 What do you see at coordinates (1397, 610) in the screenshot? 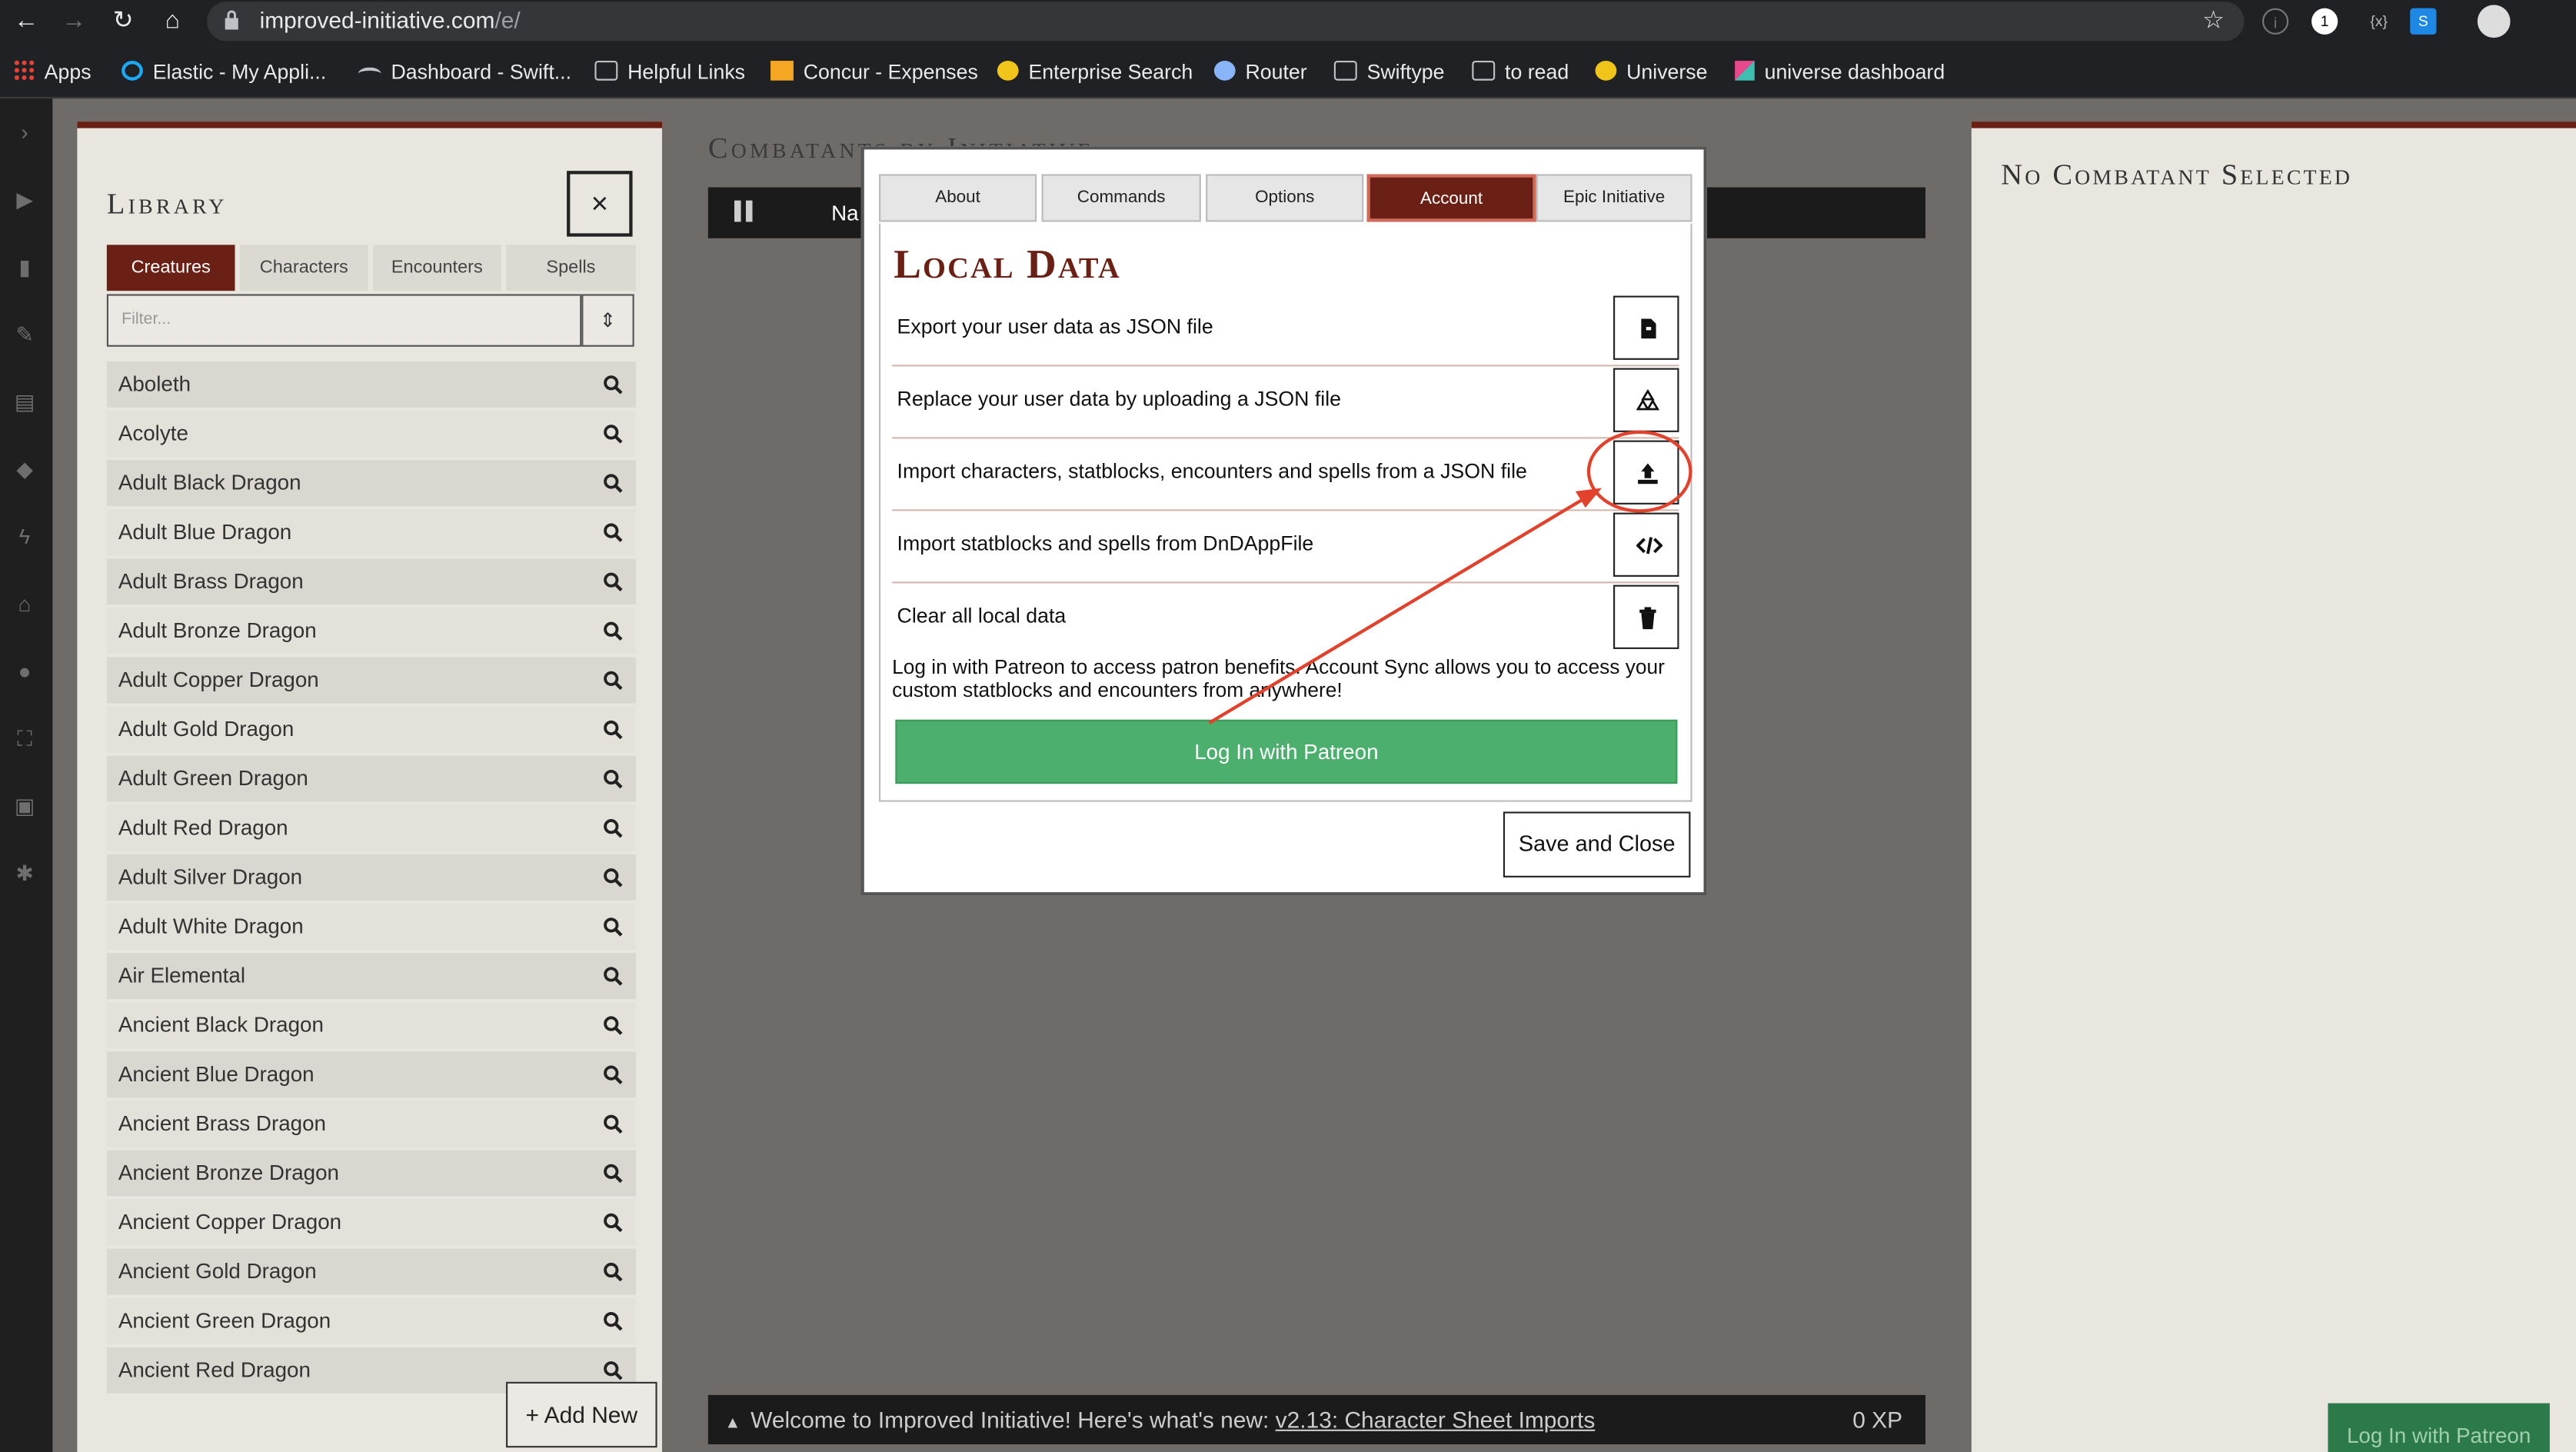
I see `annotation-arrow-line` at bounding box center [1397, 610].